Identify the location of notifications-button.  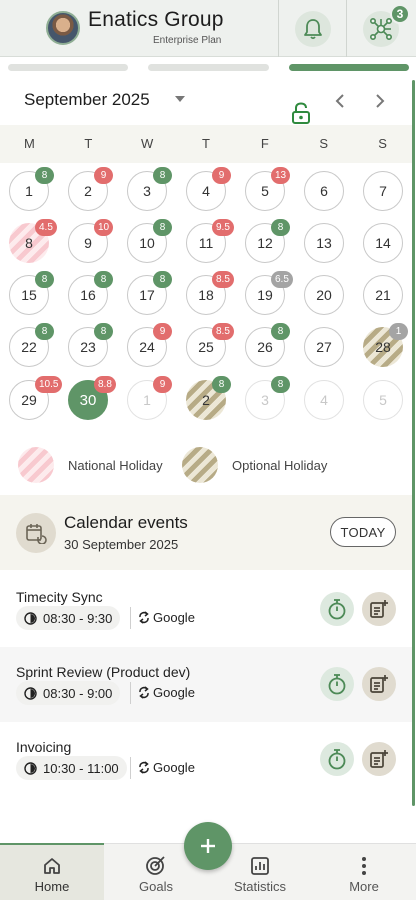
(313, 29).